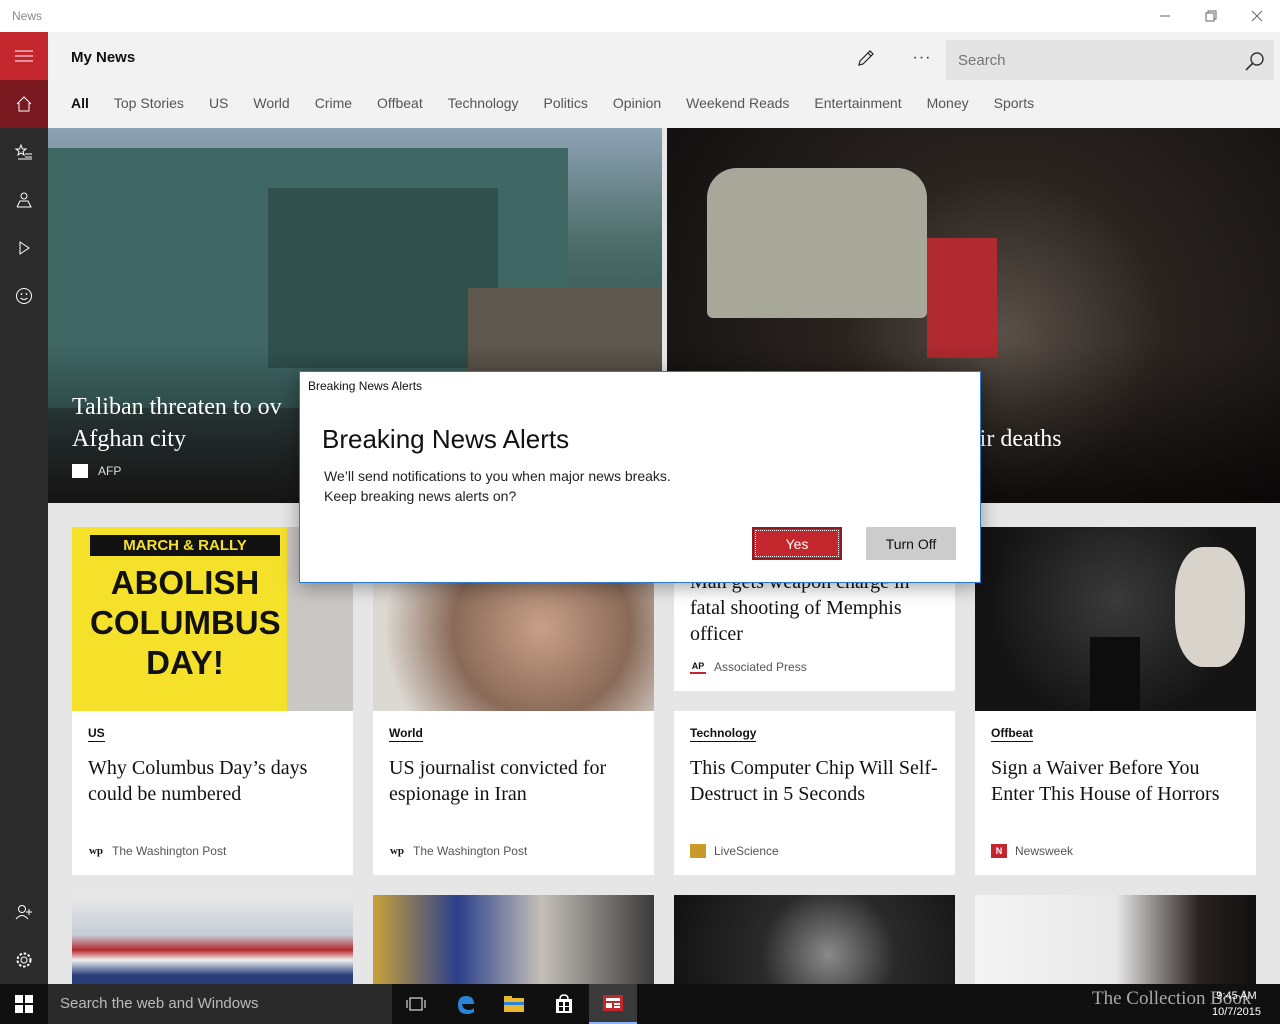 The image size is (1280, 1024). I want to click on tab-money: Money, so click(948, 103).